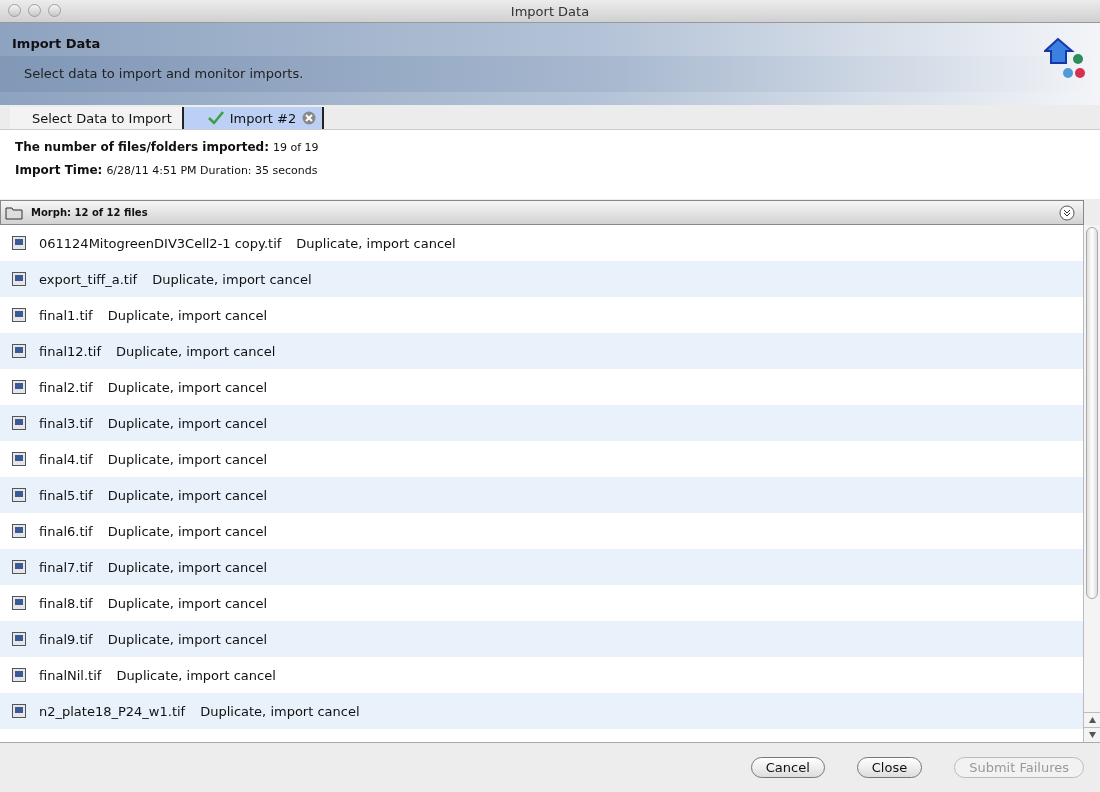 Image resolution: width=1100 pixels, height=792 pixels. Describe the element at coordinates (66, 495) in the screenshot. I see `file-name: final5.tif` at that location.